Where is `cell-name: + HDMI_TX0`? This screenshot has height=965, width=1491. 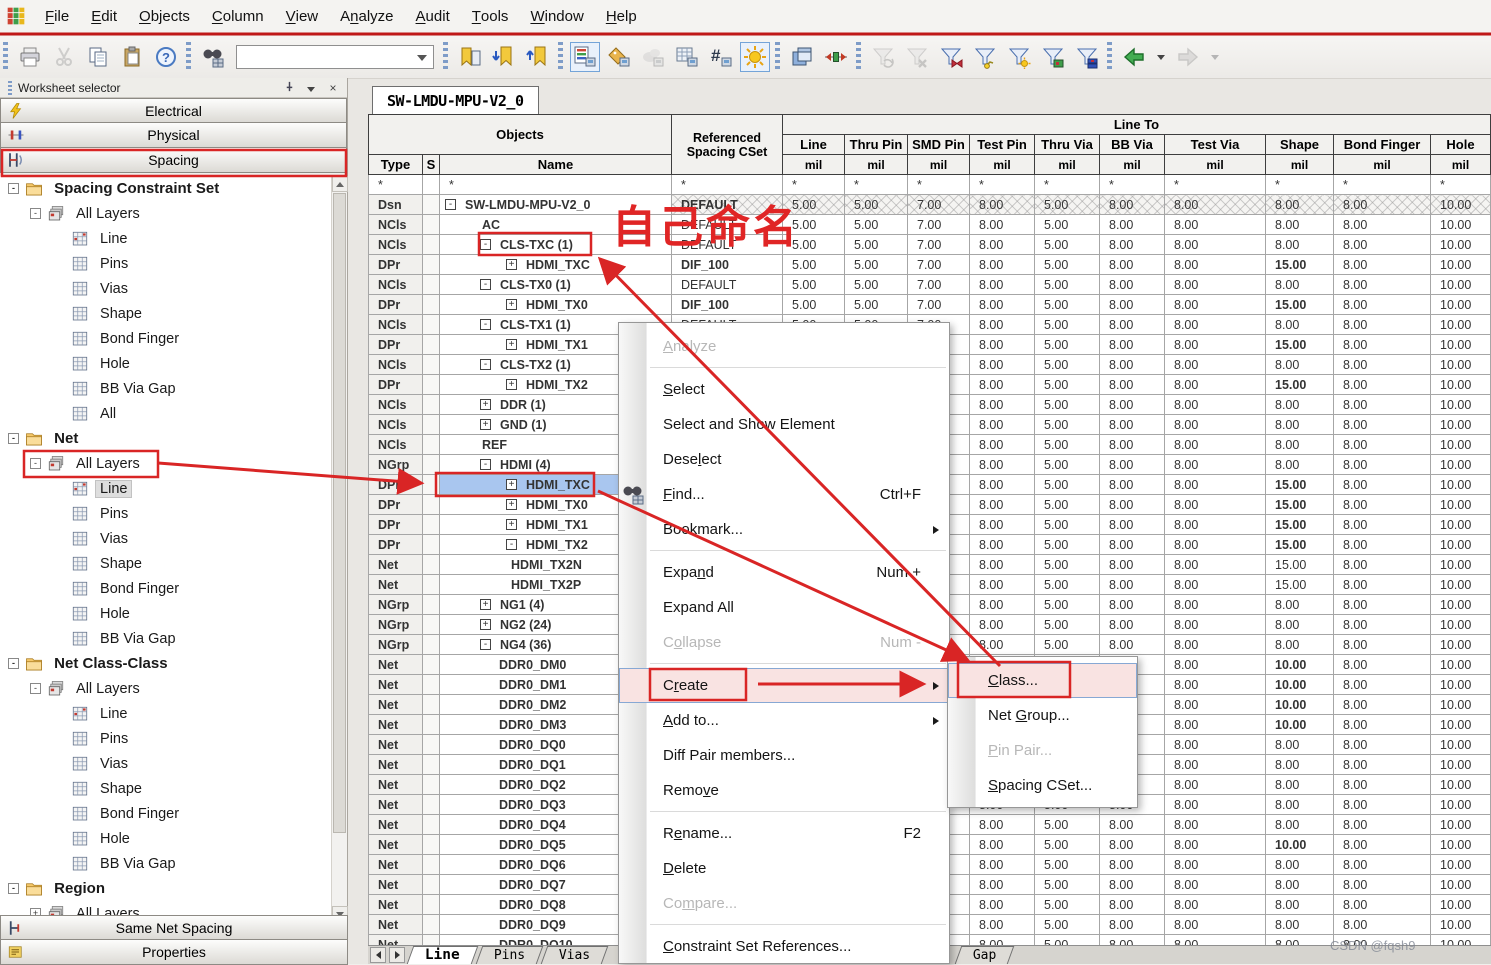 cell-name: + HDMI_TX0 is located at coordinates (555, 304).